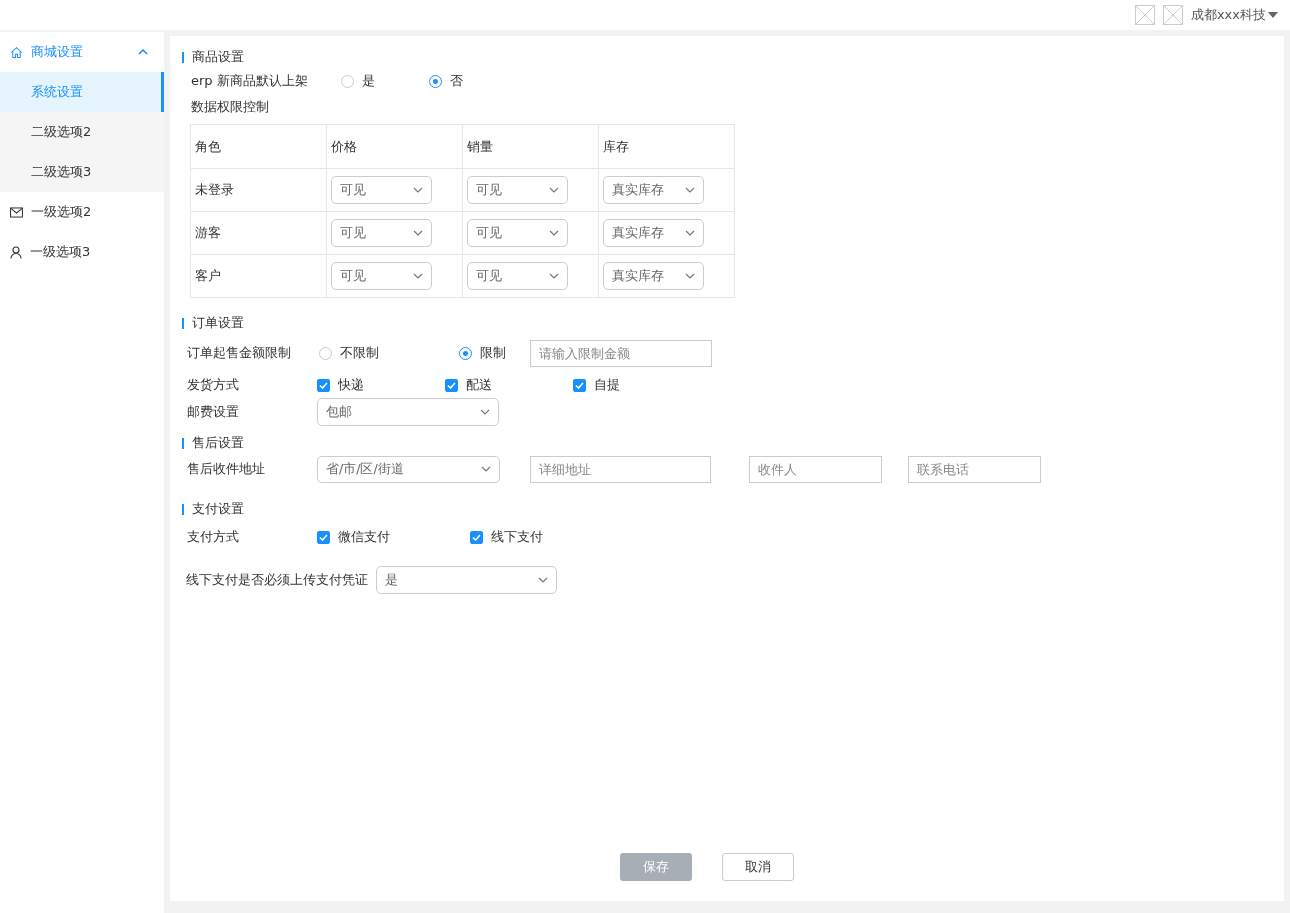 Image resolution: width=1290 pixels, height=913 pixels. I want to click on radio-option: 否, so click(473, 81).